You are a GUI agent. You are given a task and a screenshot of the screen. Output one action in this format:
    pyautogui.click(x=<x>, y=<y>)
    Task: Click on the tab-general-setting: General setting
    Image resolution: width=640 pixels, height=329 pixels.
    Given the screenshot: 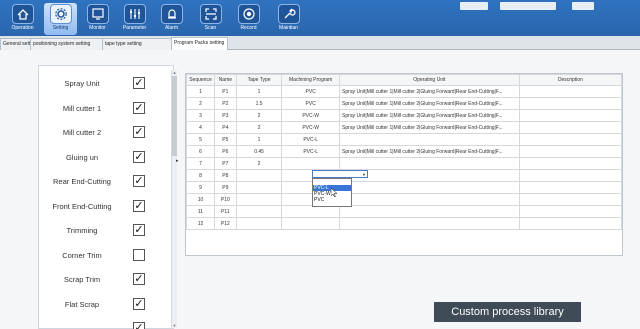 What is the action you would take?
    pyautogui.click(x=18, y=44)
    